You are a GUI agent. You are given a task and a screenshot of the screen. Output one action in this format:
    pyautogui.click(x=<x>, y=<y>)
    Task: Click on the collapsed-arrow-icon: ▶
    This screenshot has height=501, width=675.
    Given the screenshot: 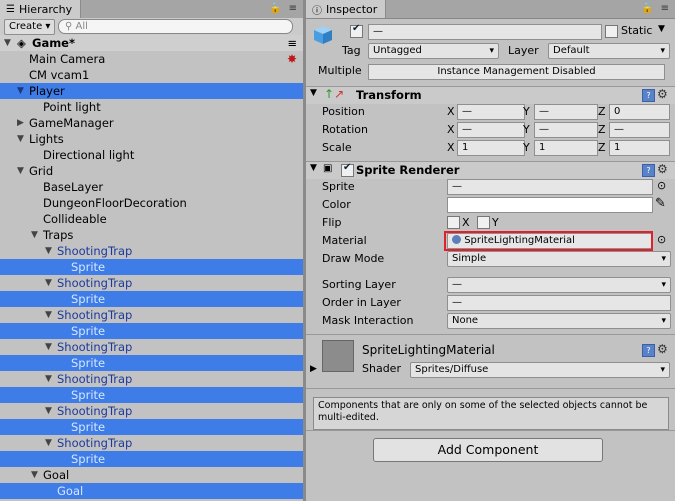 What is the action you would take?
    pyautogui.click(x=22, y=123)
    